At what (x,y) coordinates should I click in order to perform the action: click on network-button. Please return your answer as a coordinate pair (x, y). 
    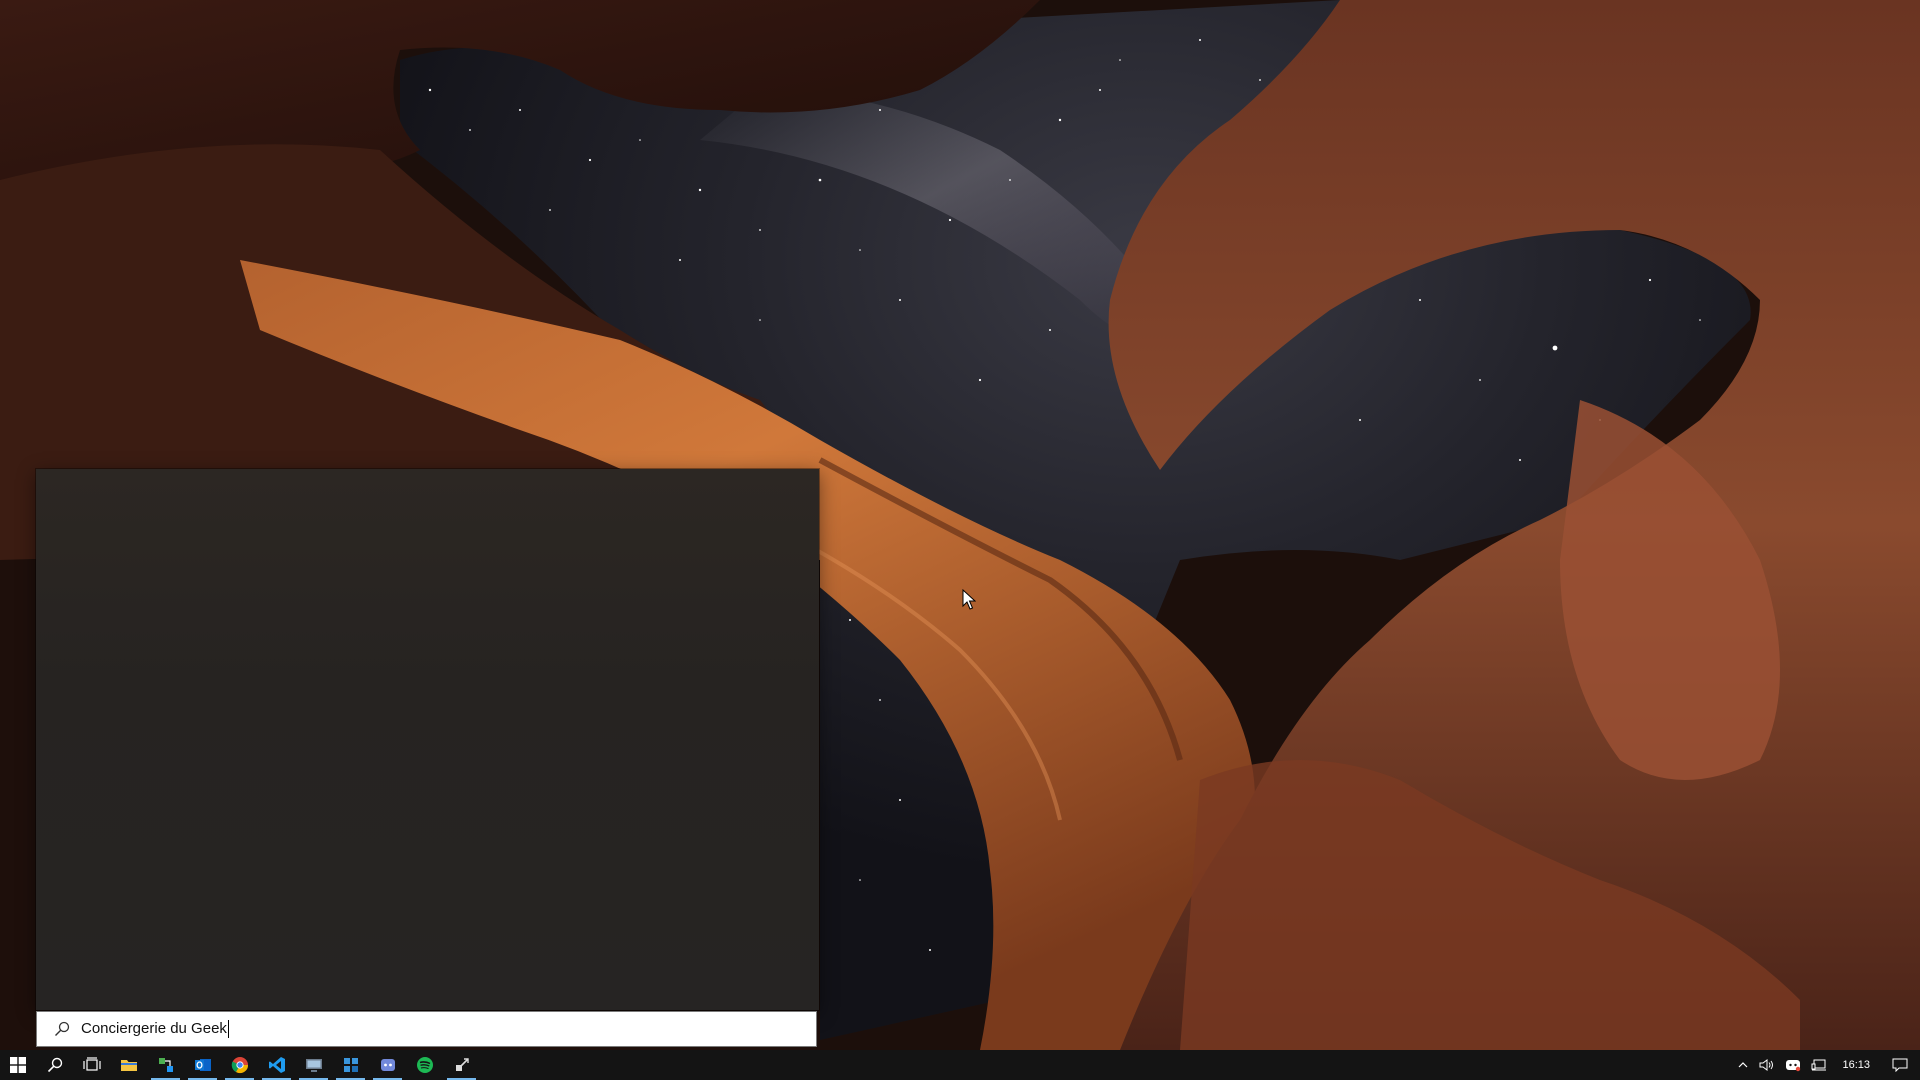
    Looking at the image, I should click on (1819, 1065).